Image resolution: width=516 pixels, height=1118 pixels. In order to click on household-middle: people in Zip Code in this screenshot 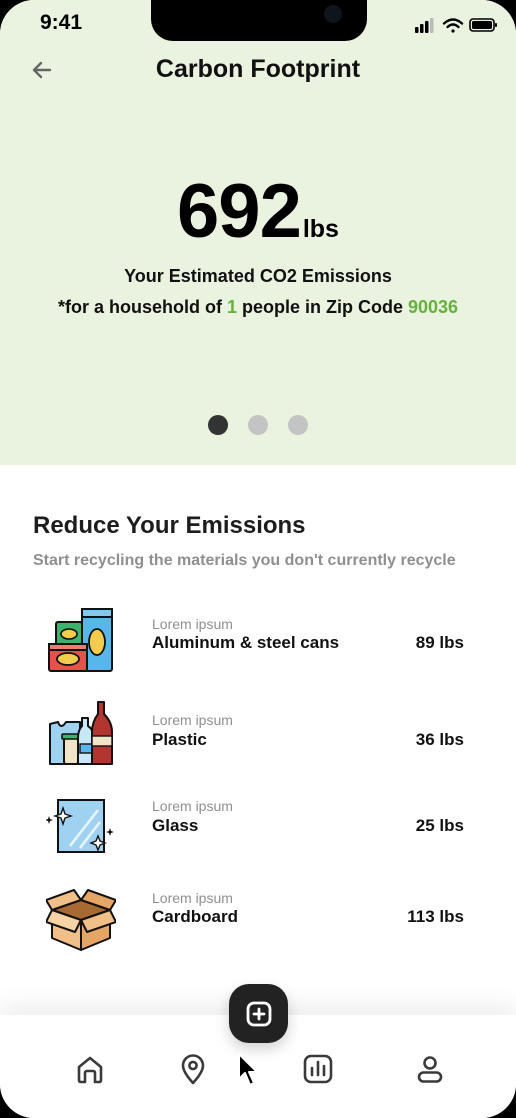, I will do `click(322, 307)`.